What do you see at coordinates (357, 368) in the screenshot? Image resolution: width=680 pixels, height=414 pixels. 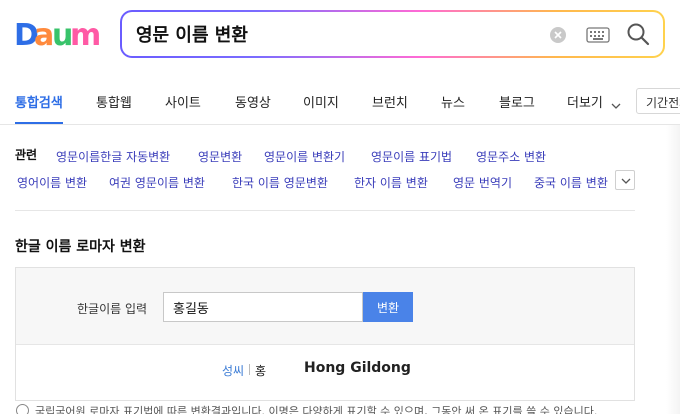 I see `result-romanized-name: Hong Gildong` at bounding box center [357, 368].